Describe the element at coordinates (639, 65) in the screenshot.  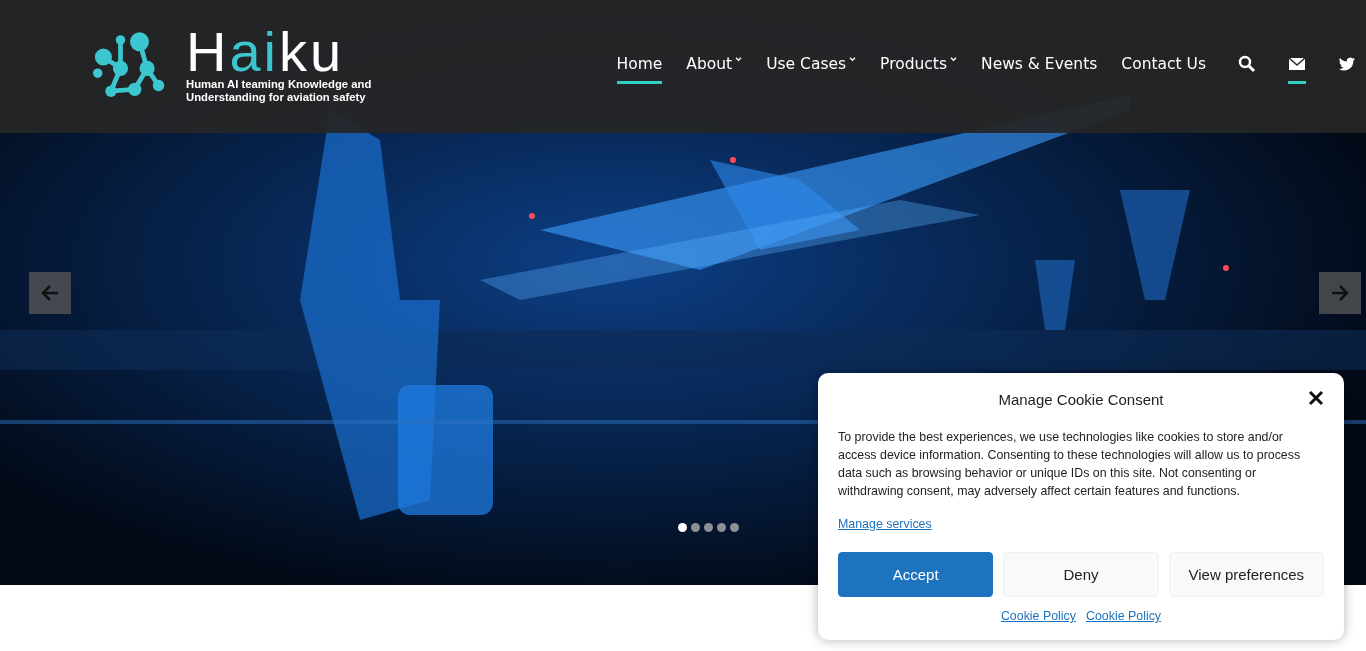
I see `nav-link: Home` at that location.